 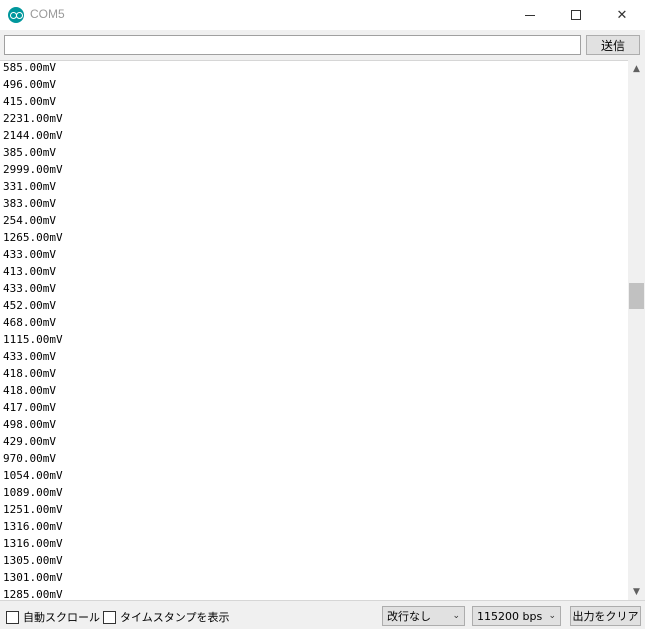 I want to click on output-line: 1251.00mV, so click(x=33, y=509).